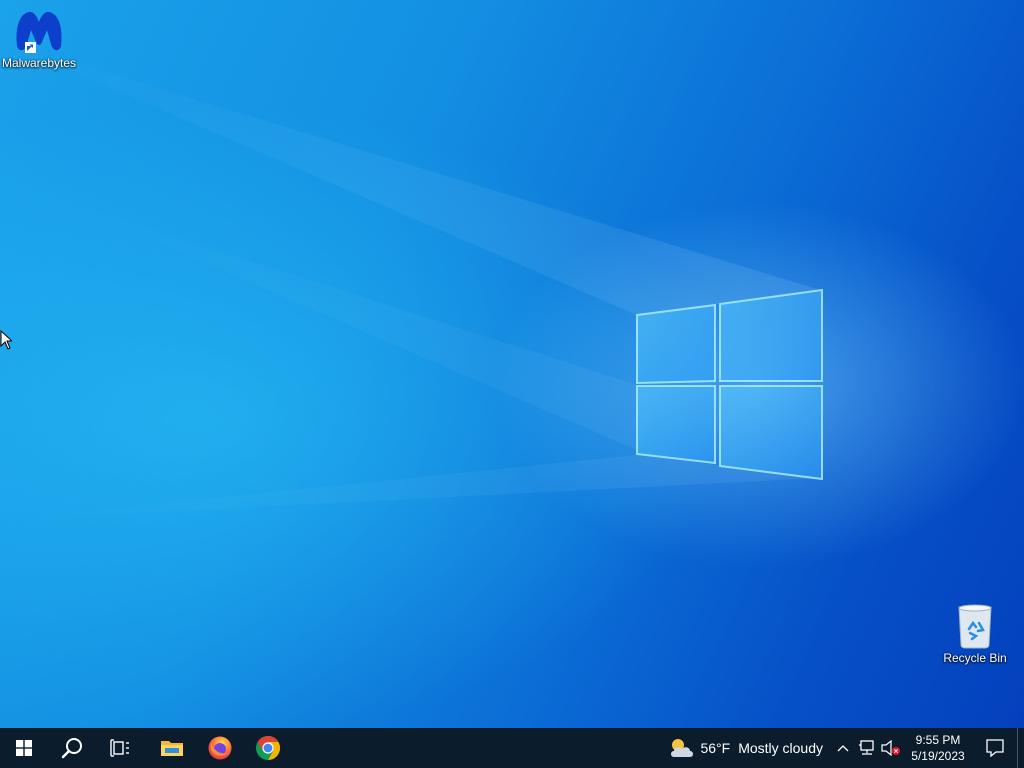 This screenshot has width=1024, height=768. What do you see at coordinates (938, 756) in the screenshot?
I see `clock-date: 5/19/2023` at bounding box center [938, 756].